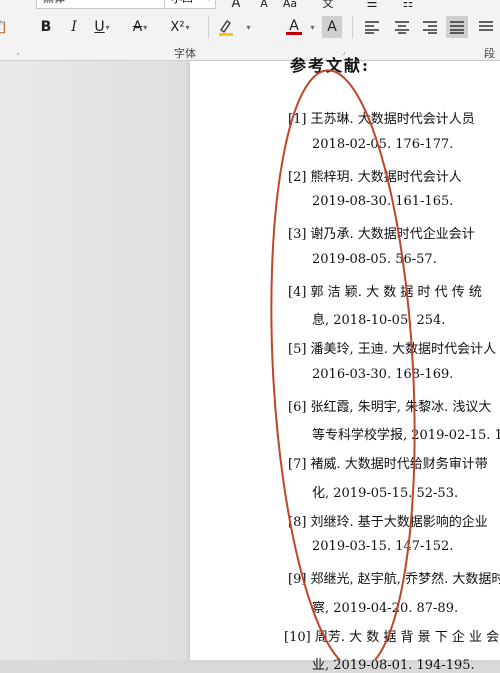 The width and height of the screenshot is (500, 673). What do you see at coordinates (381, 234) in the screenshot?
I see `reference-entry: [3] 谢乃承. 大数据时代企业会计` at bounding box center [381, 234].